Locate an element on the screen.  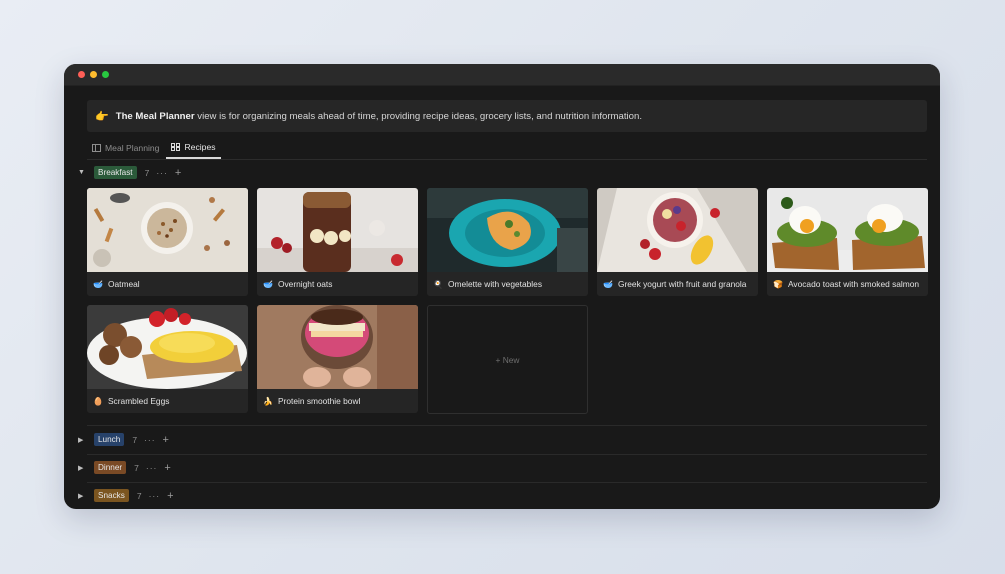
group-header-snacks: ▶ Snacks 7 ··· + is located at coordinates (126, 495).